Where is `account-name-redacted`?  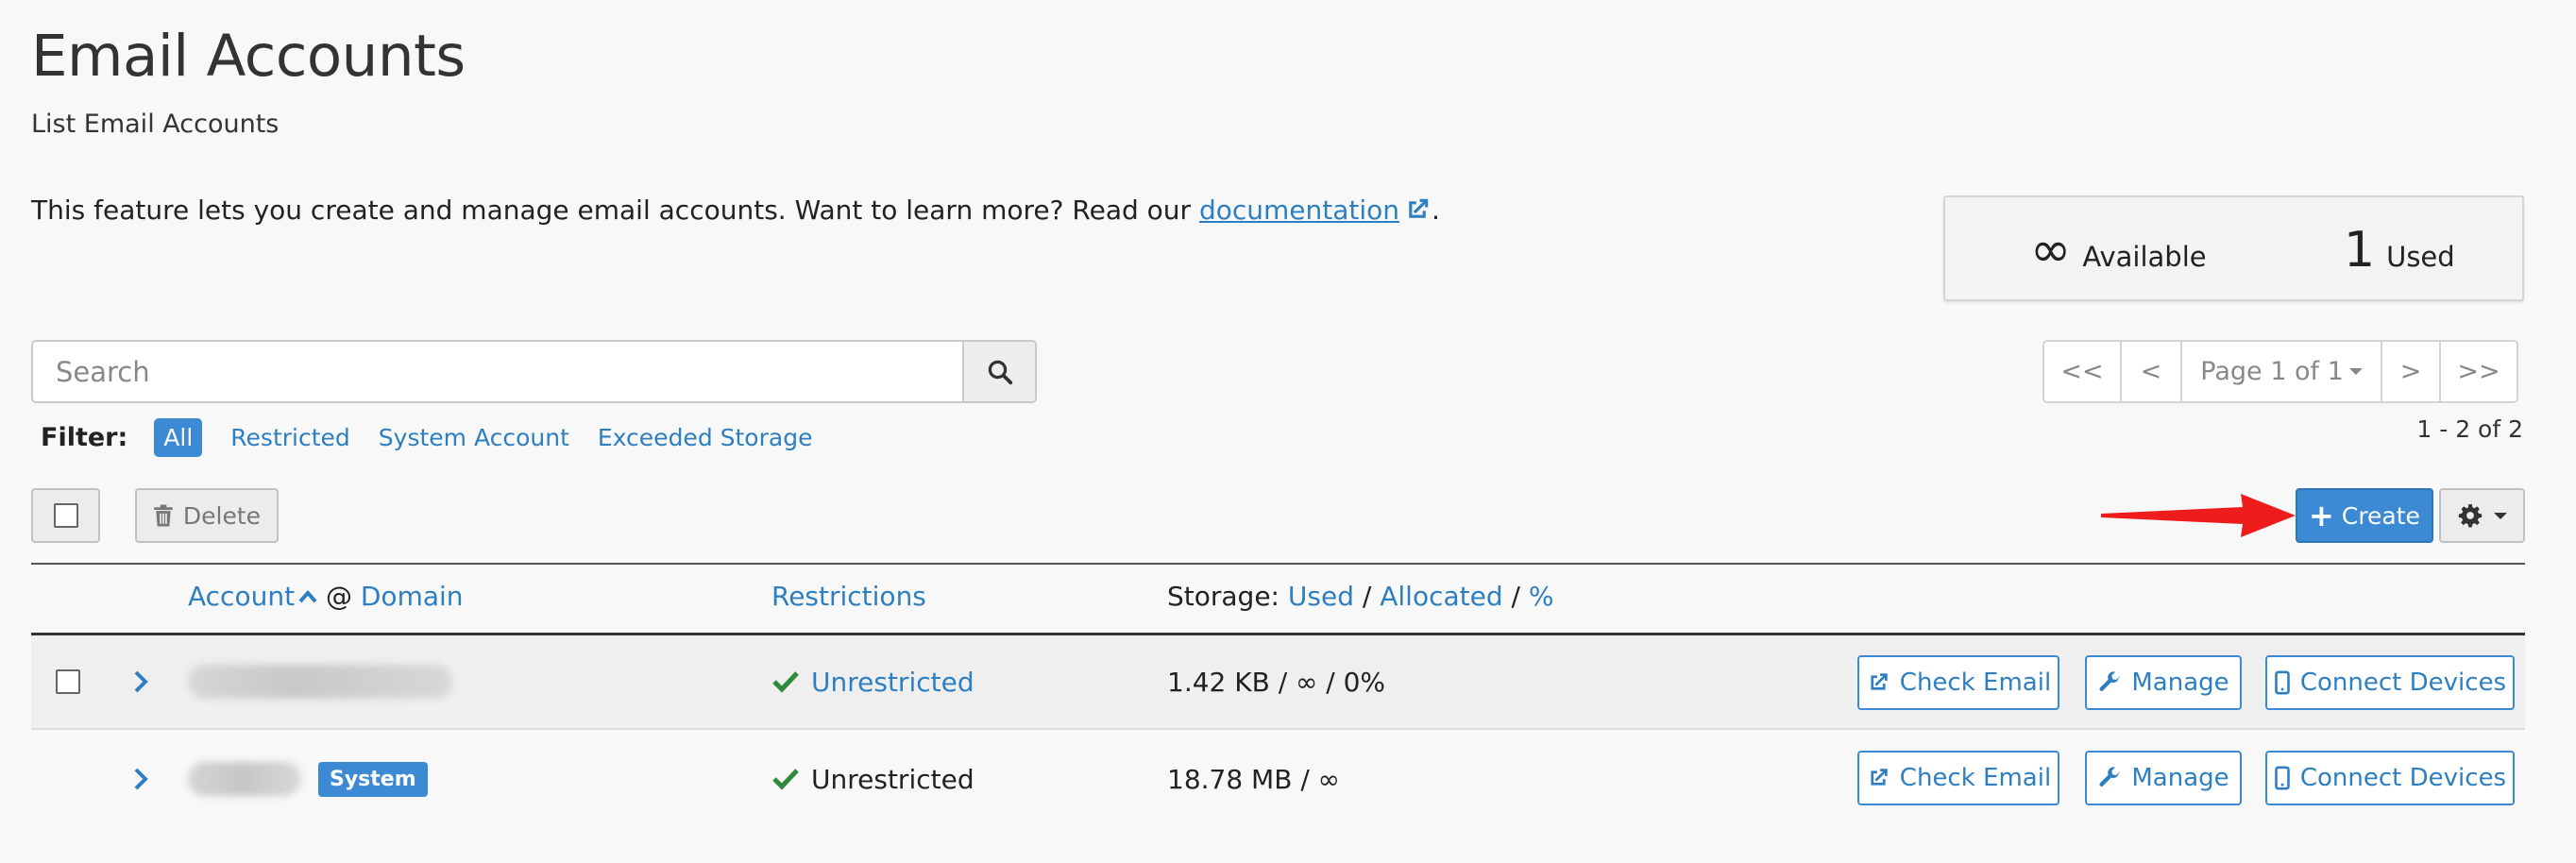 account-name-redacted is located at coordinates (320, 681).